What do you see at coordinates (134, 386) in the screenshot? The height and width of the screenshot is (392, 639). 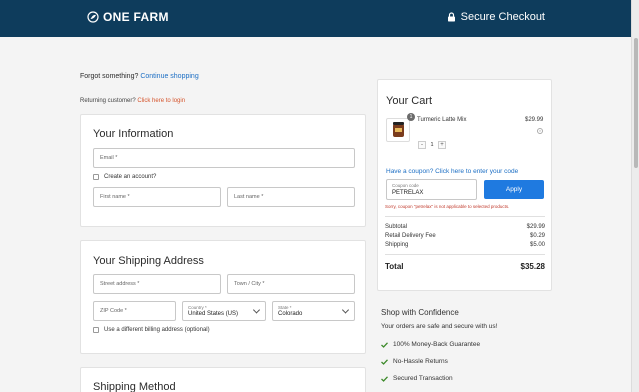 I see `shipping-method-title: Shipping Method` at bounding box center [134, 386].